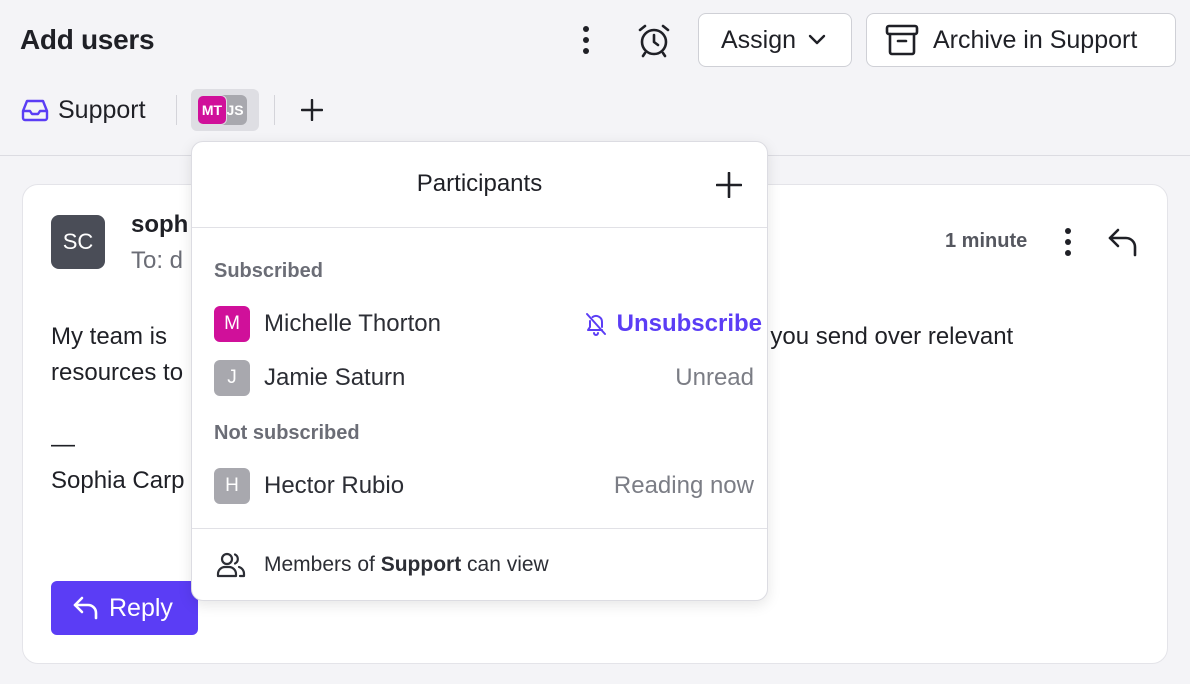  Describe the element at coordinates (141, 607) in the screenshot. I see `reply-label: Reply` at that location.